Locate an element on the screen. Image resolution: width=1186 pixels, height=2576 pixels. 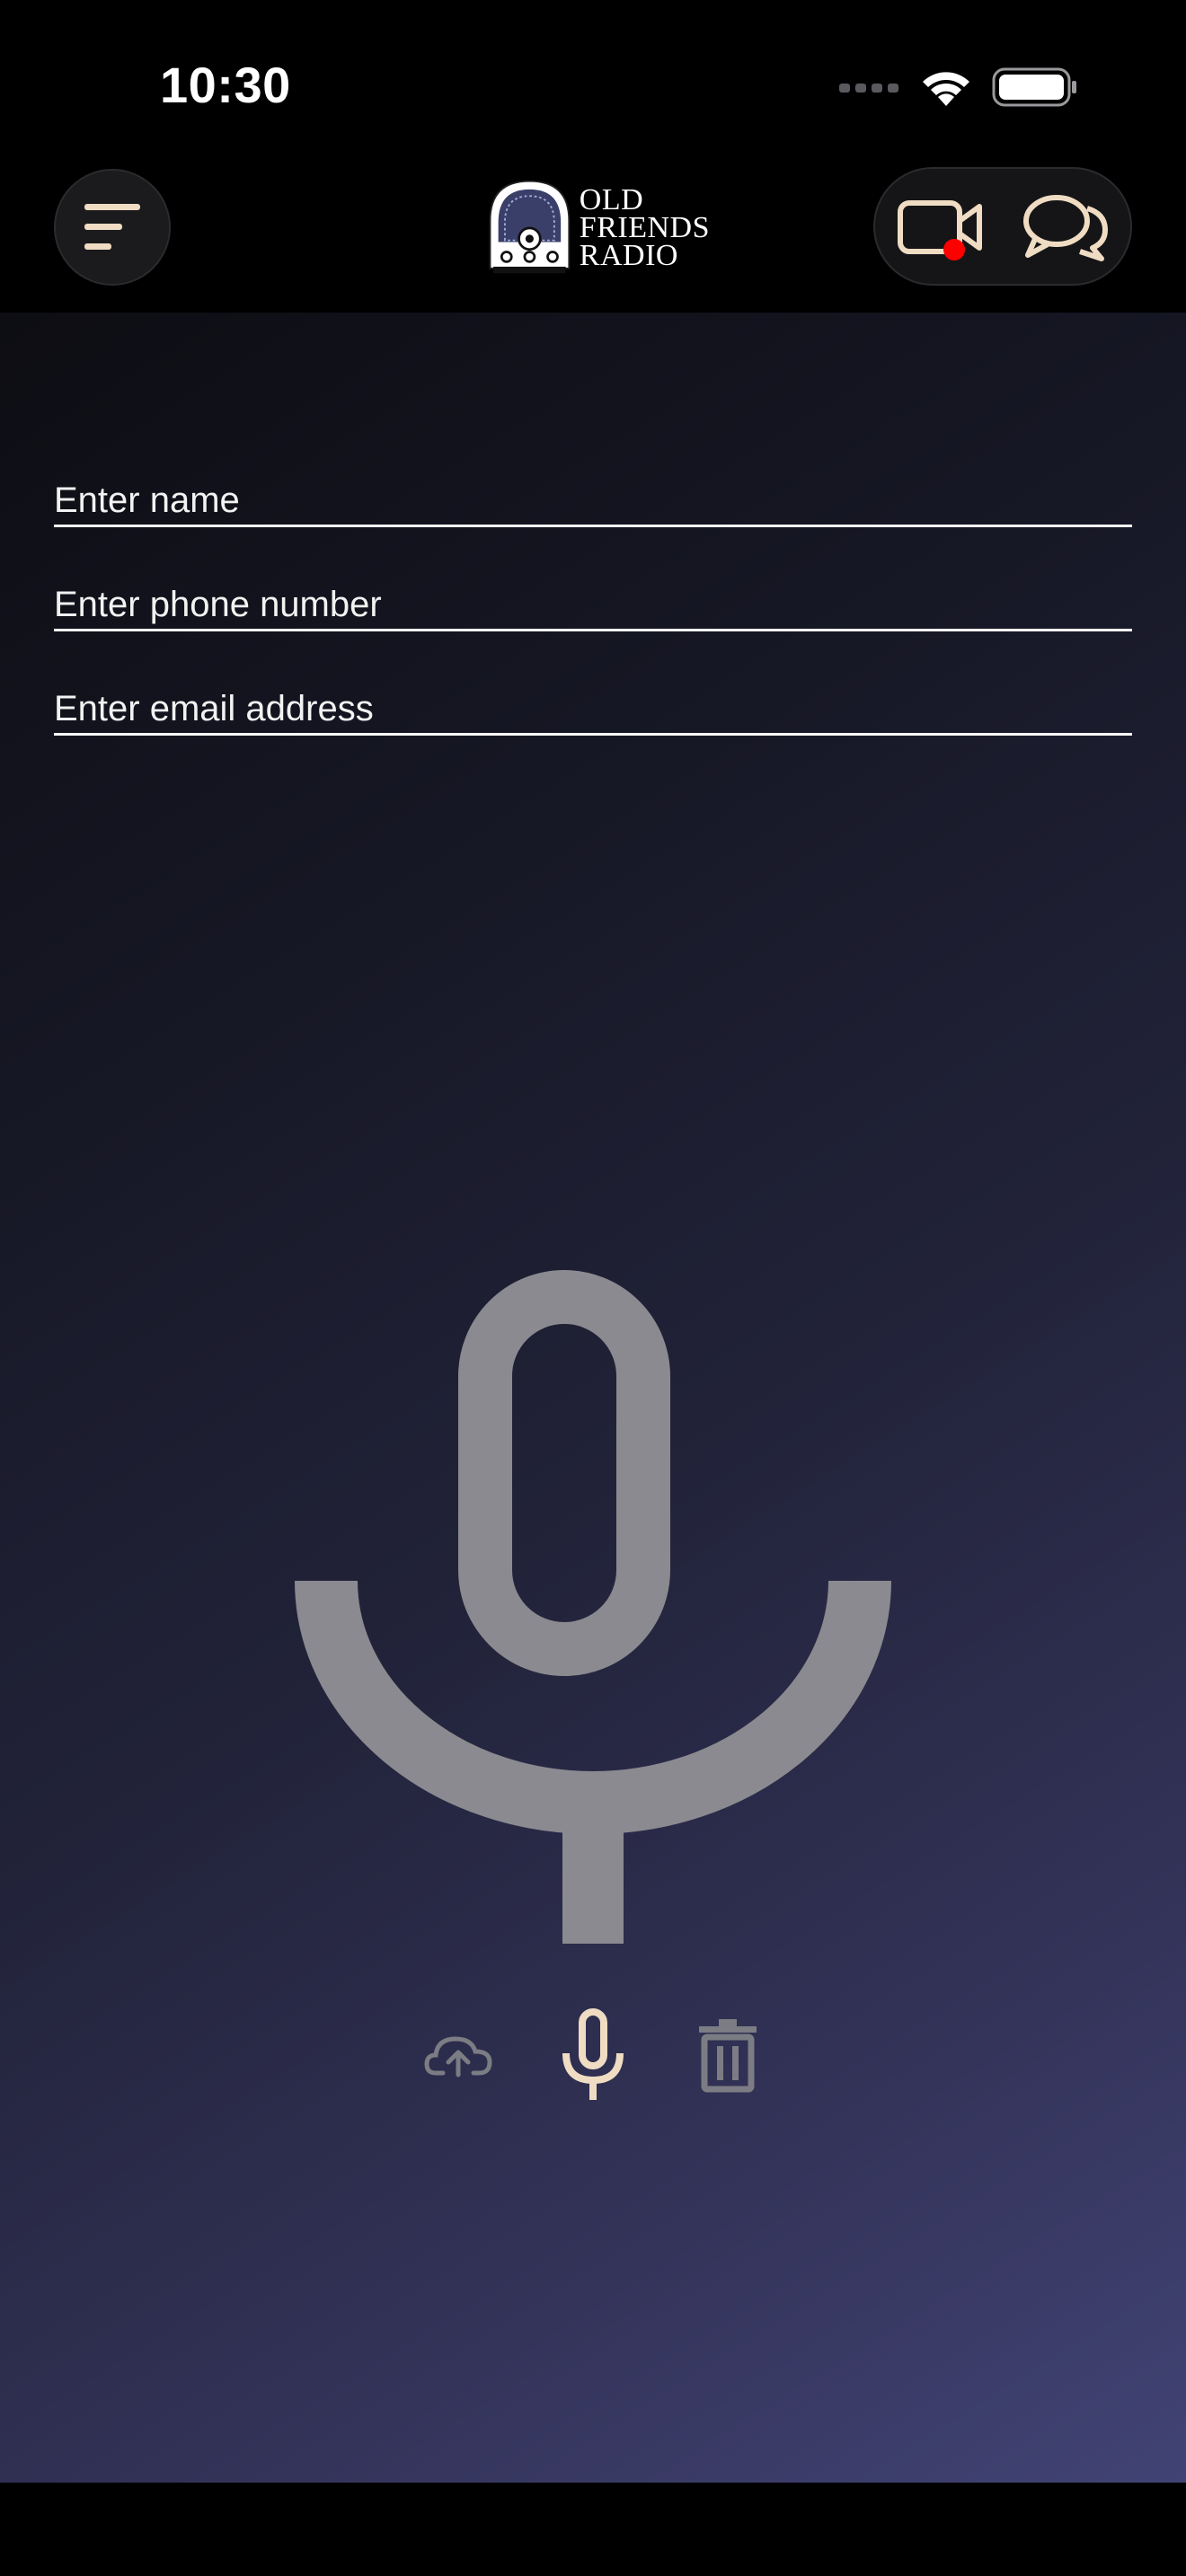
logo-line-2: FRIENDS is located at coordinates (644, 227).